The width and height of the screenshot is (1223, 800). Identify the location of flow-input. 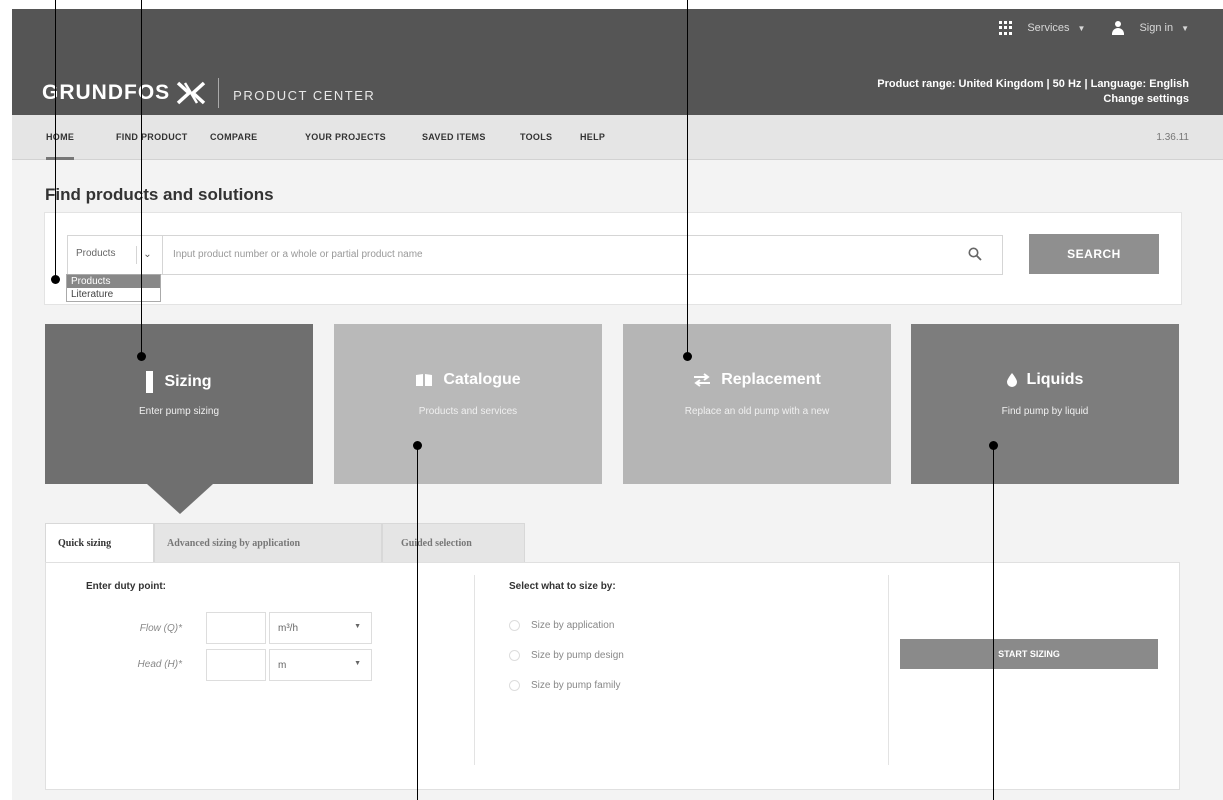
(236, 628).